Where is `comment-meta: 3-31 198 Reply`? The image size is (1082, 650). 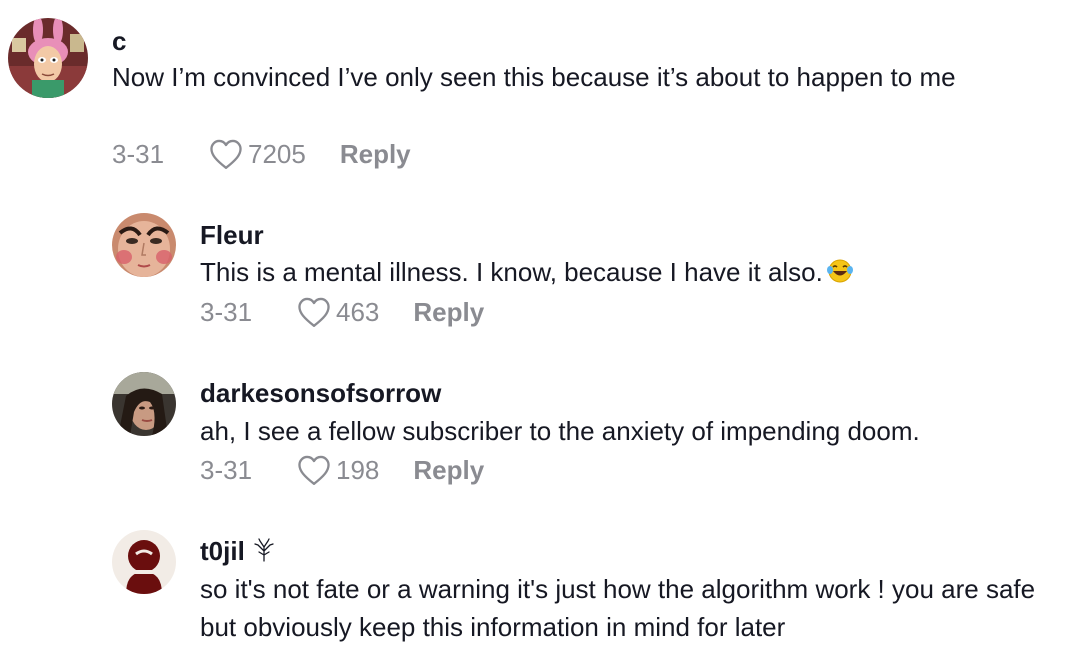 comment-meta: 3-31 198 Reply is located at coordinates (342, 470).